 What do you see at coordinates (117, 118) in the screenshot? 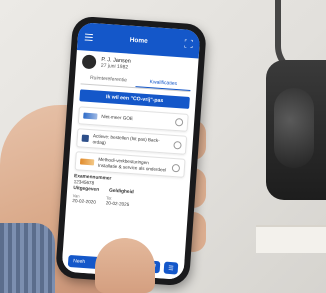
I see `list-item-label: Niet-meer GOE` at bounding box center [117, 118].